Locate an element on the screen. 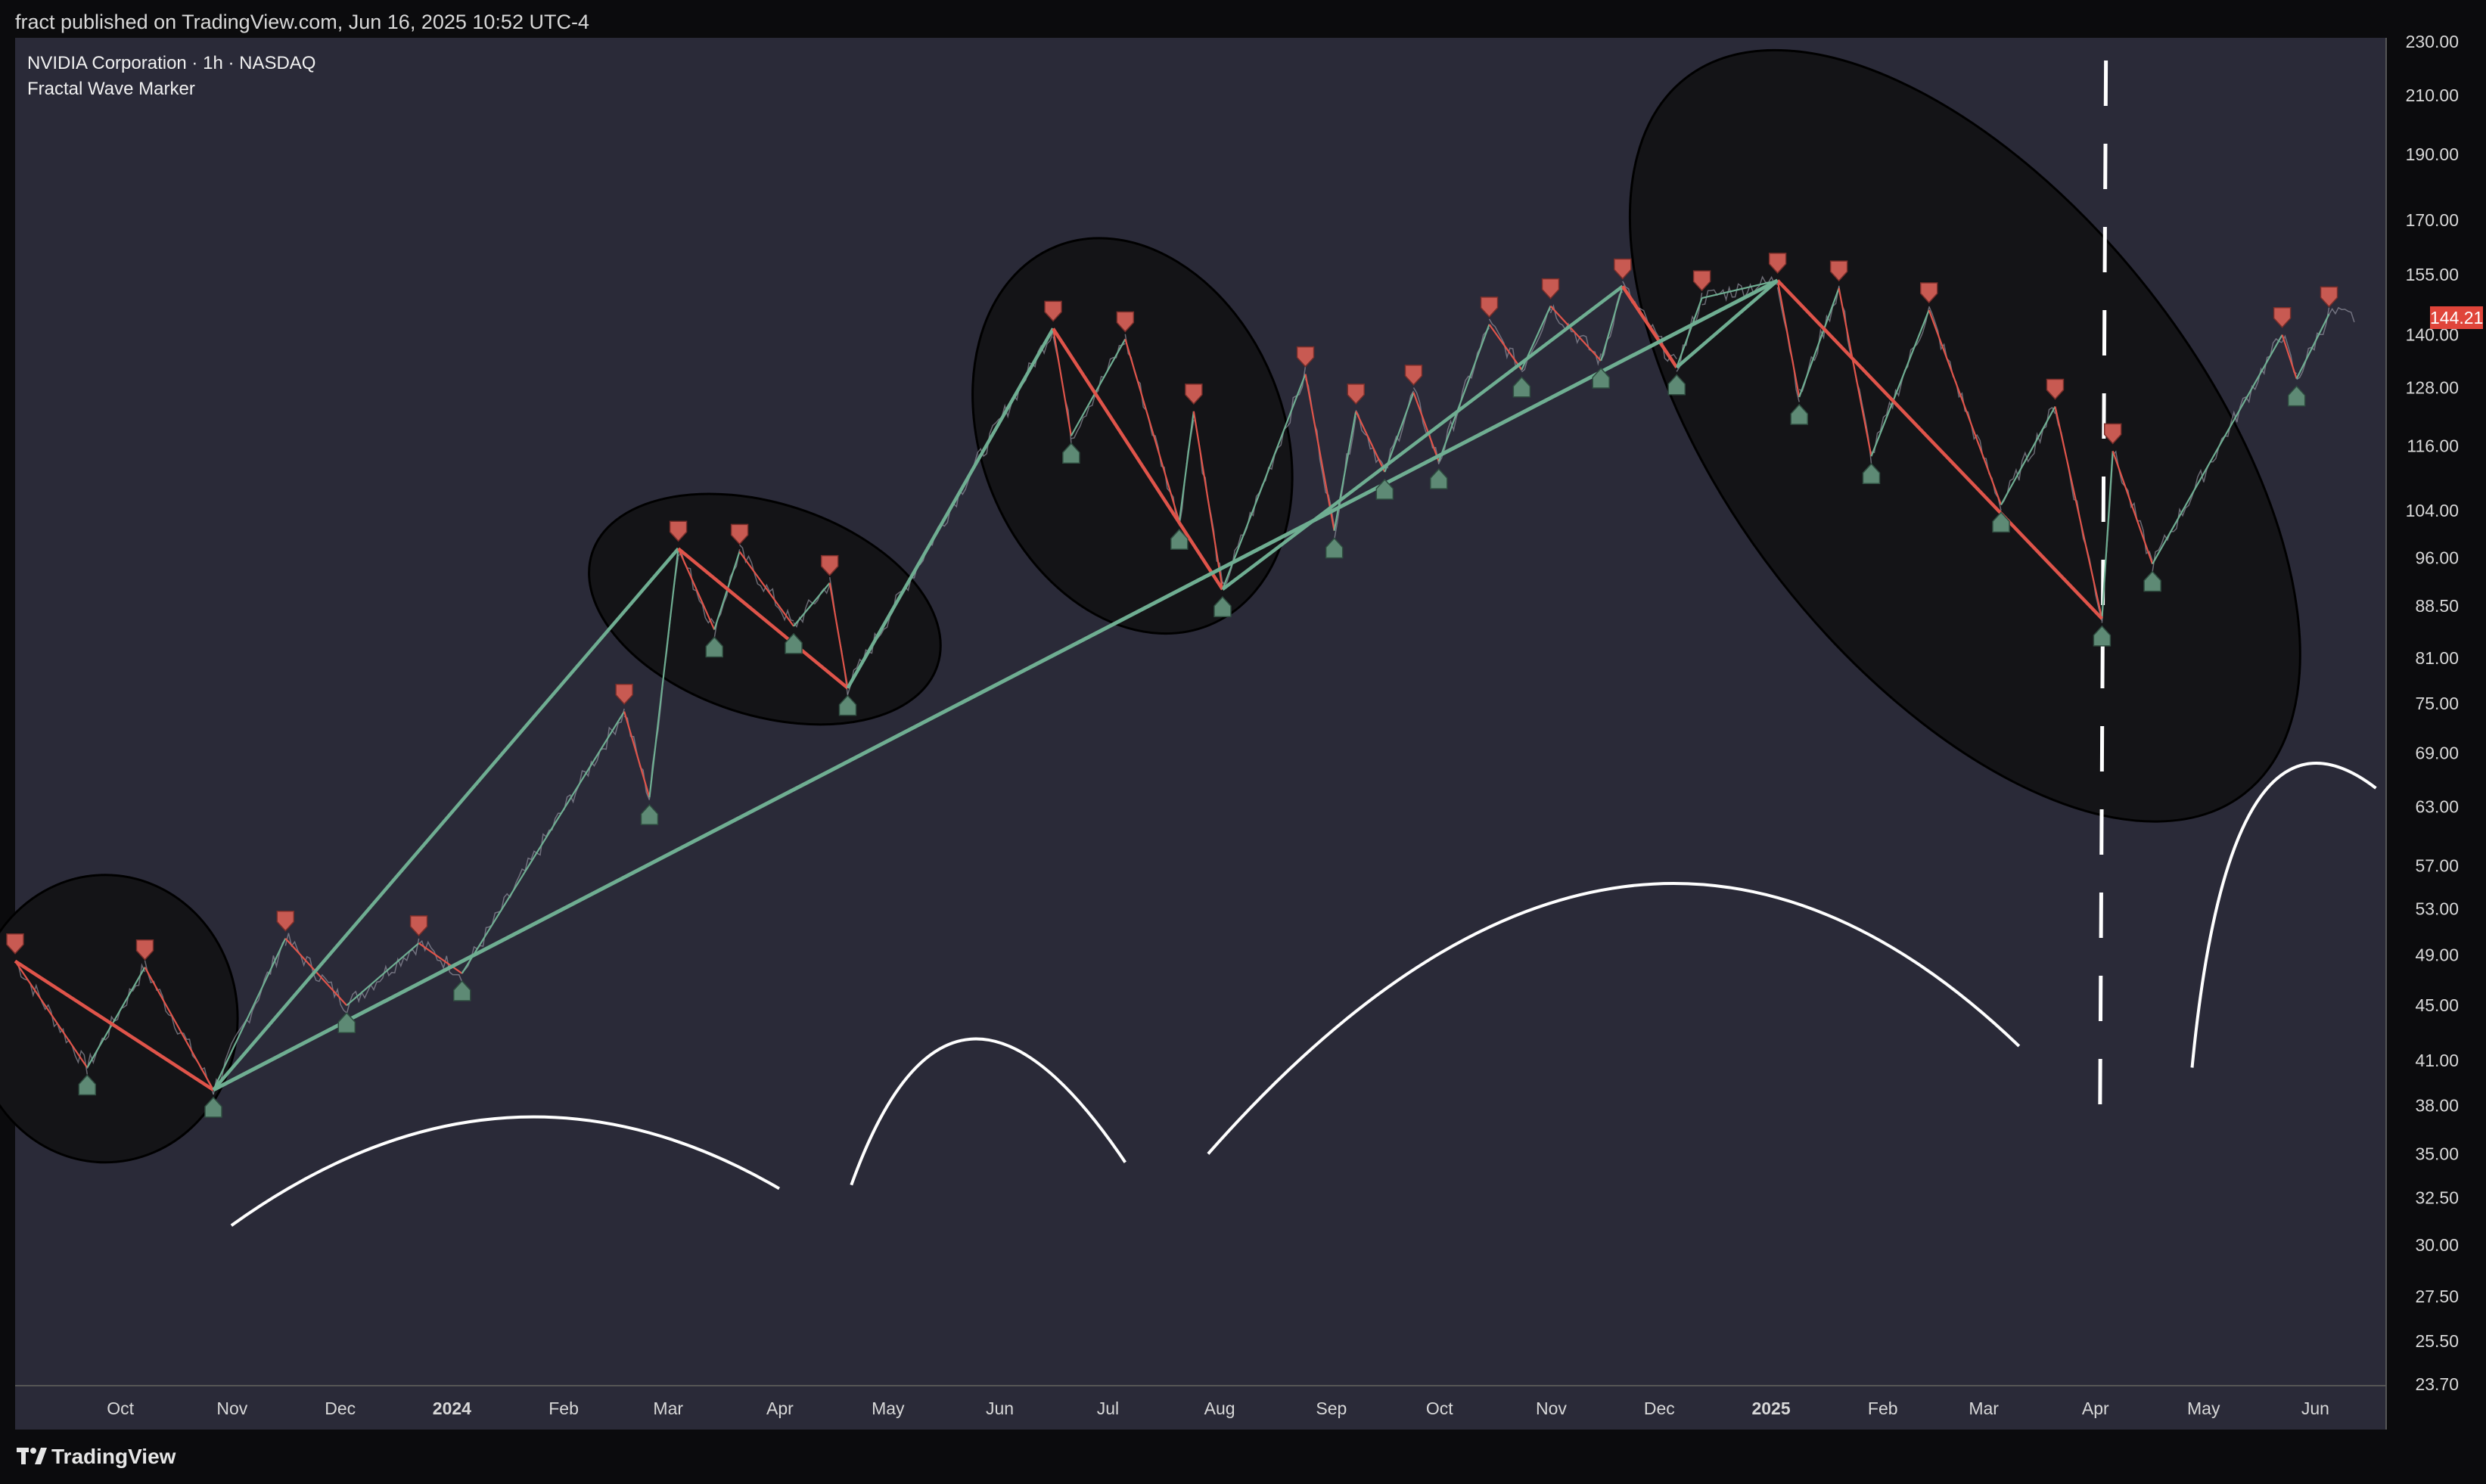  tradingview-logo-icon is located at coordinates (33, 1456).